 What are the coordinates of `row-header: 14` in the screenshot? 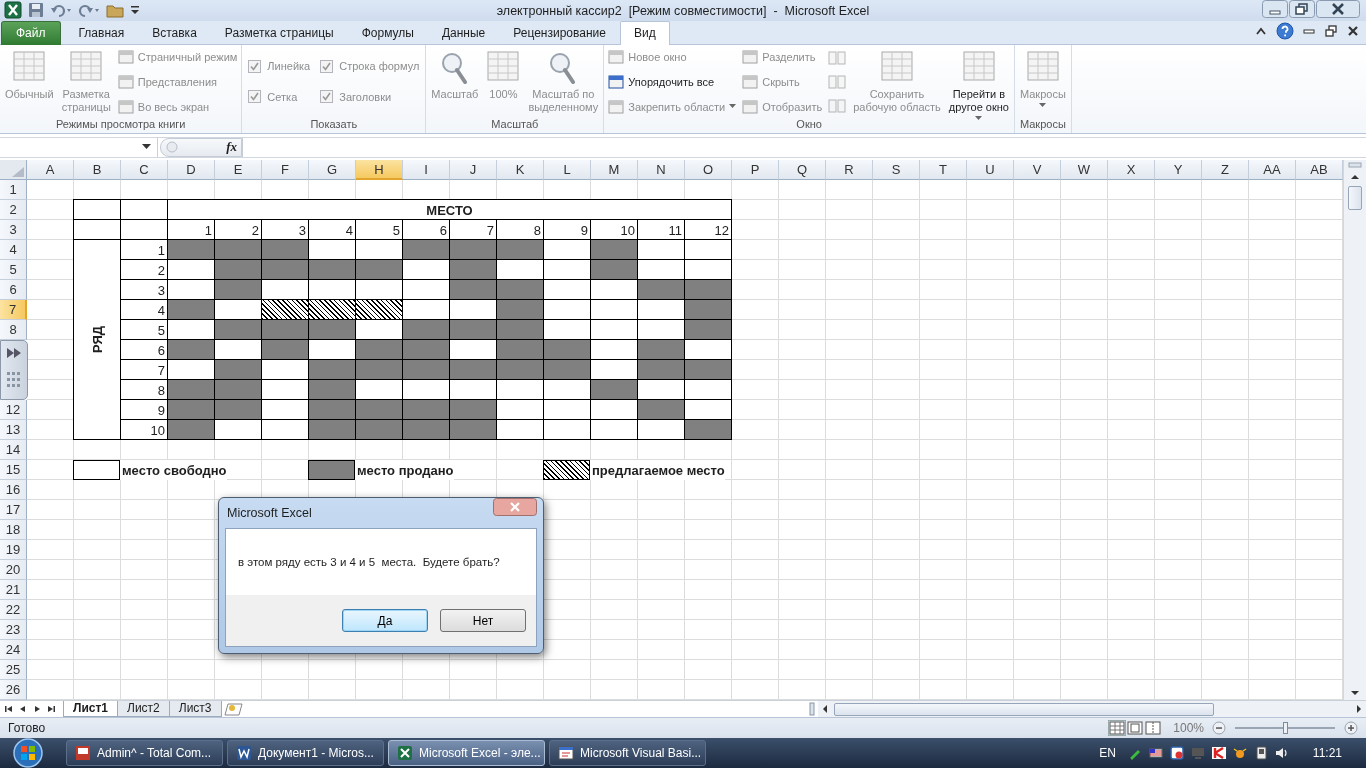 It's located at (13, 450).